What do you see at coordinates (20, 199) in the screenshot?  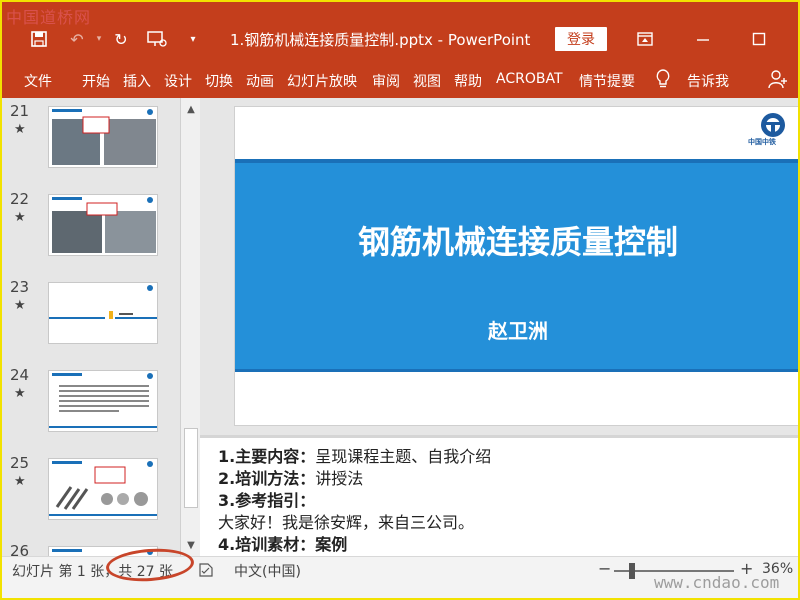 I see `thumbnail-number: 22` at bounding box center [20, 199].